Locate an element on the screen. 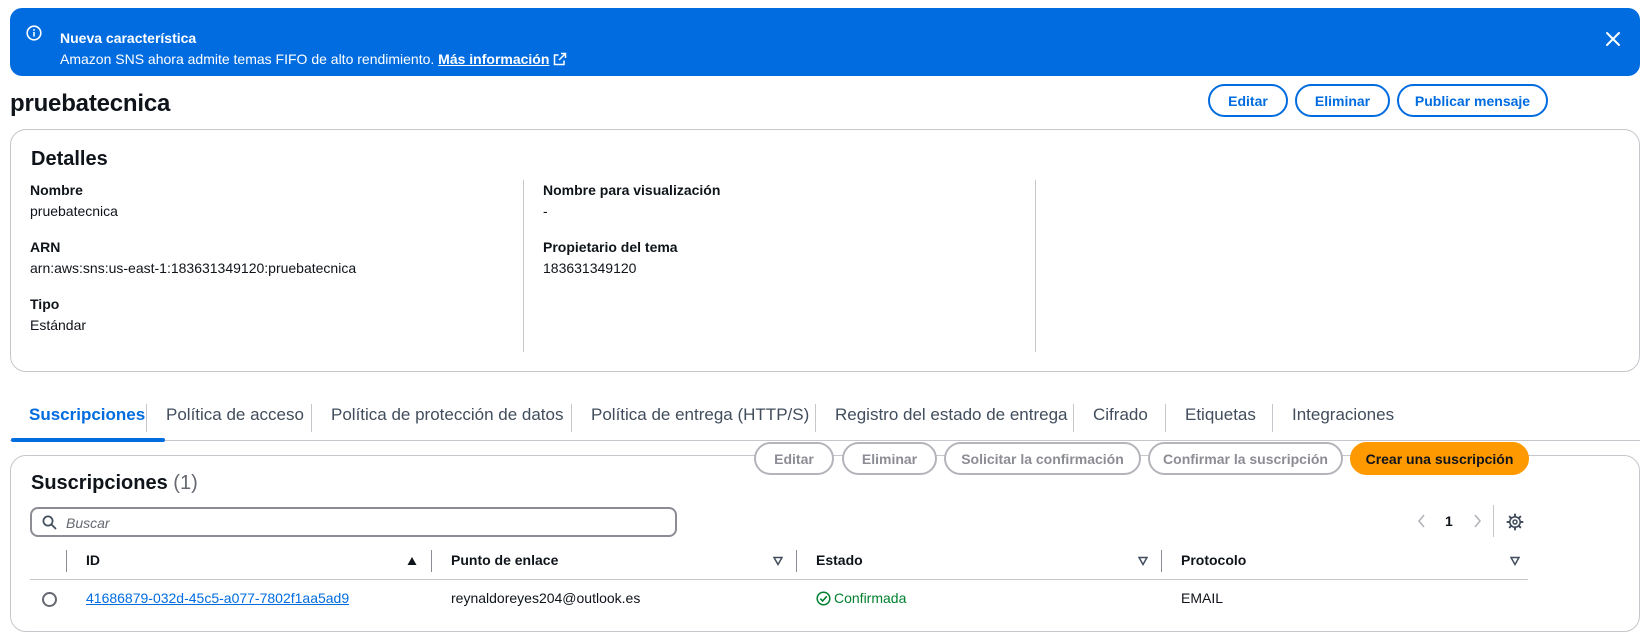 This screenshot has height=635, width=1651. chevron-right-icon is located at coordinates (1477, 521).